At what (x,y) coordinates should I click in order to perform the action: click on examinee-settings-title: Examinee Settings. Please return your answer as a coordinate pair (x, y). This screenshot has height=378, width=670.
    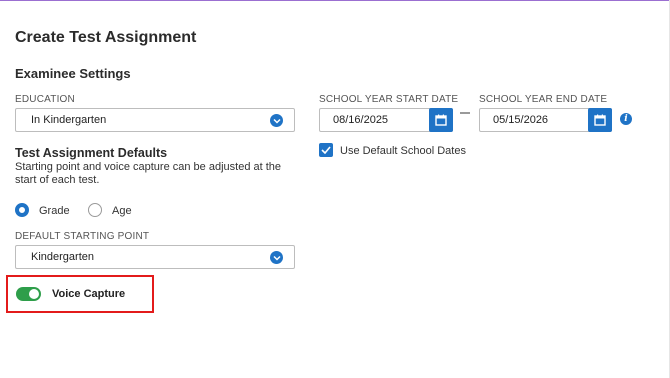
    Looking at the image, I should click on (73, 73).